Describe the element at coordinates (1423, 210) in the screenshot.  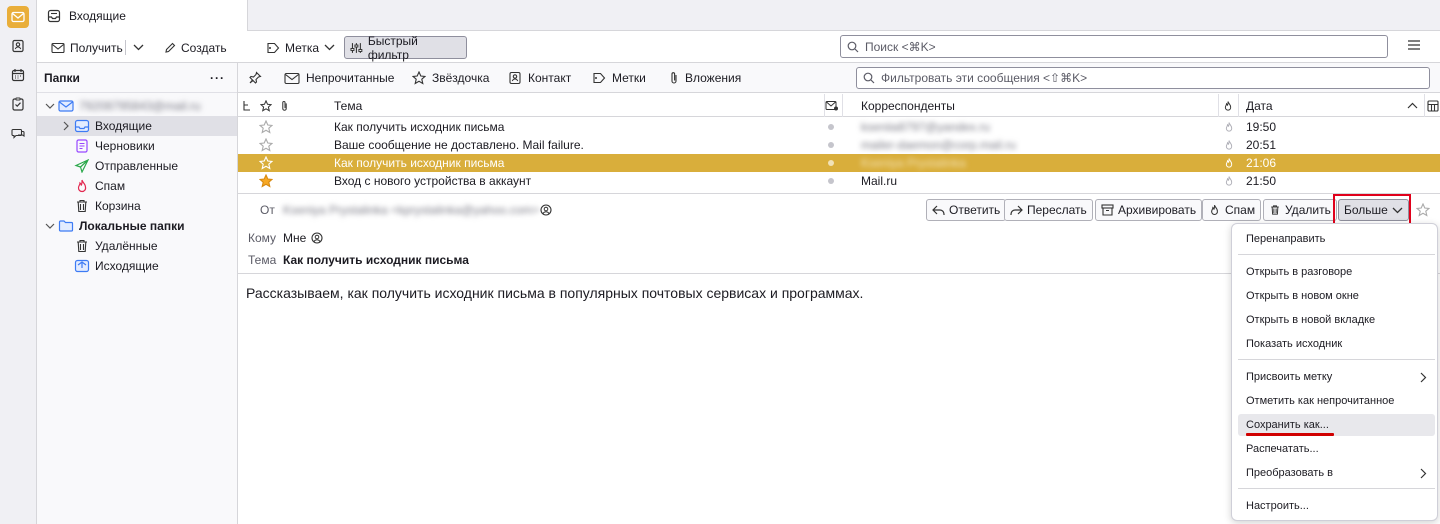
I see `star-icon` at that location.